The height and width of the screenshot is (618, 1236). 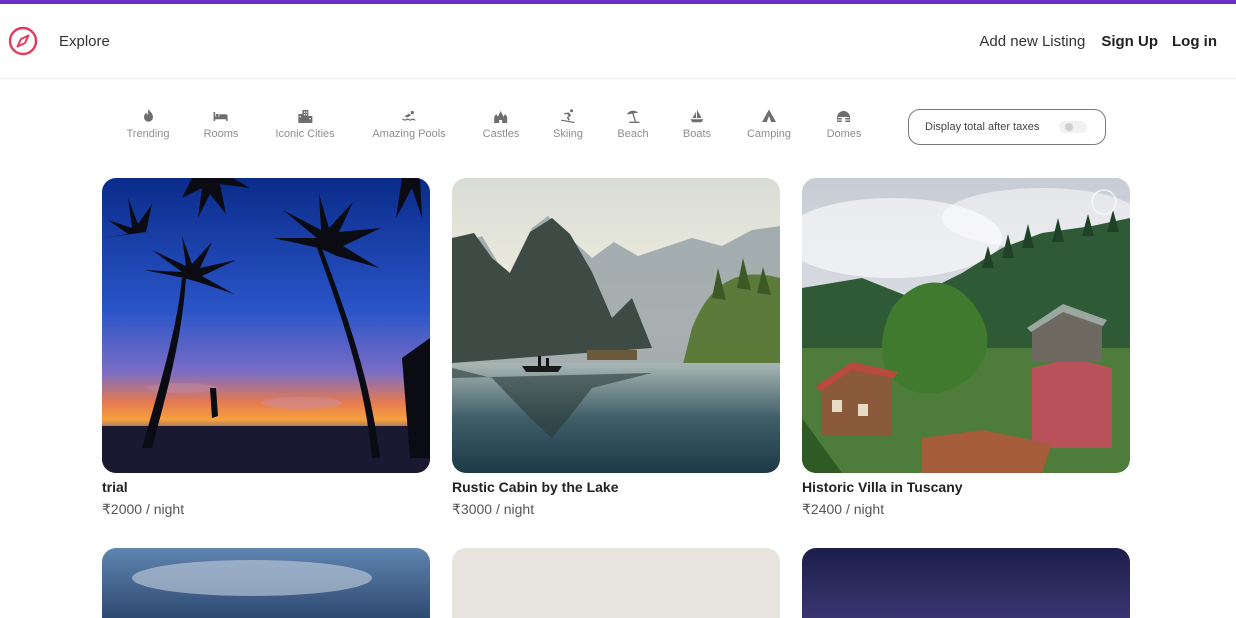 I want to click on navbar: Explore Add new Listing Sign Up Log in, so click(x=618, y=41).